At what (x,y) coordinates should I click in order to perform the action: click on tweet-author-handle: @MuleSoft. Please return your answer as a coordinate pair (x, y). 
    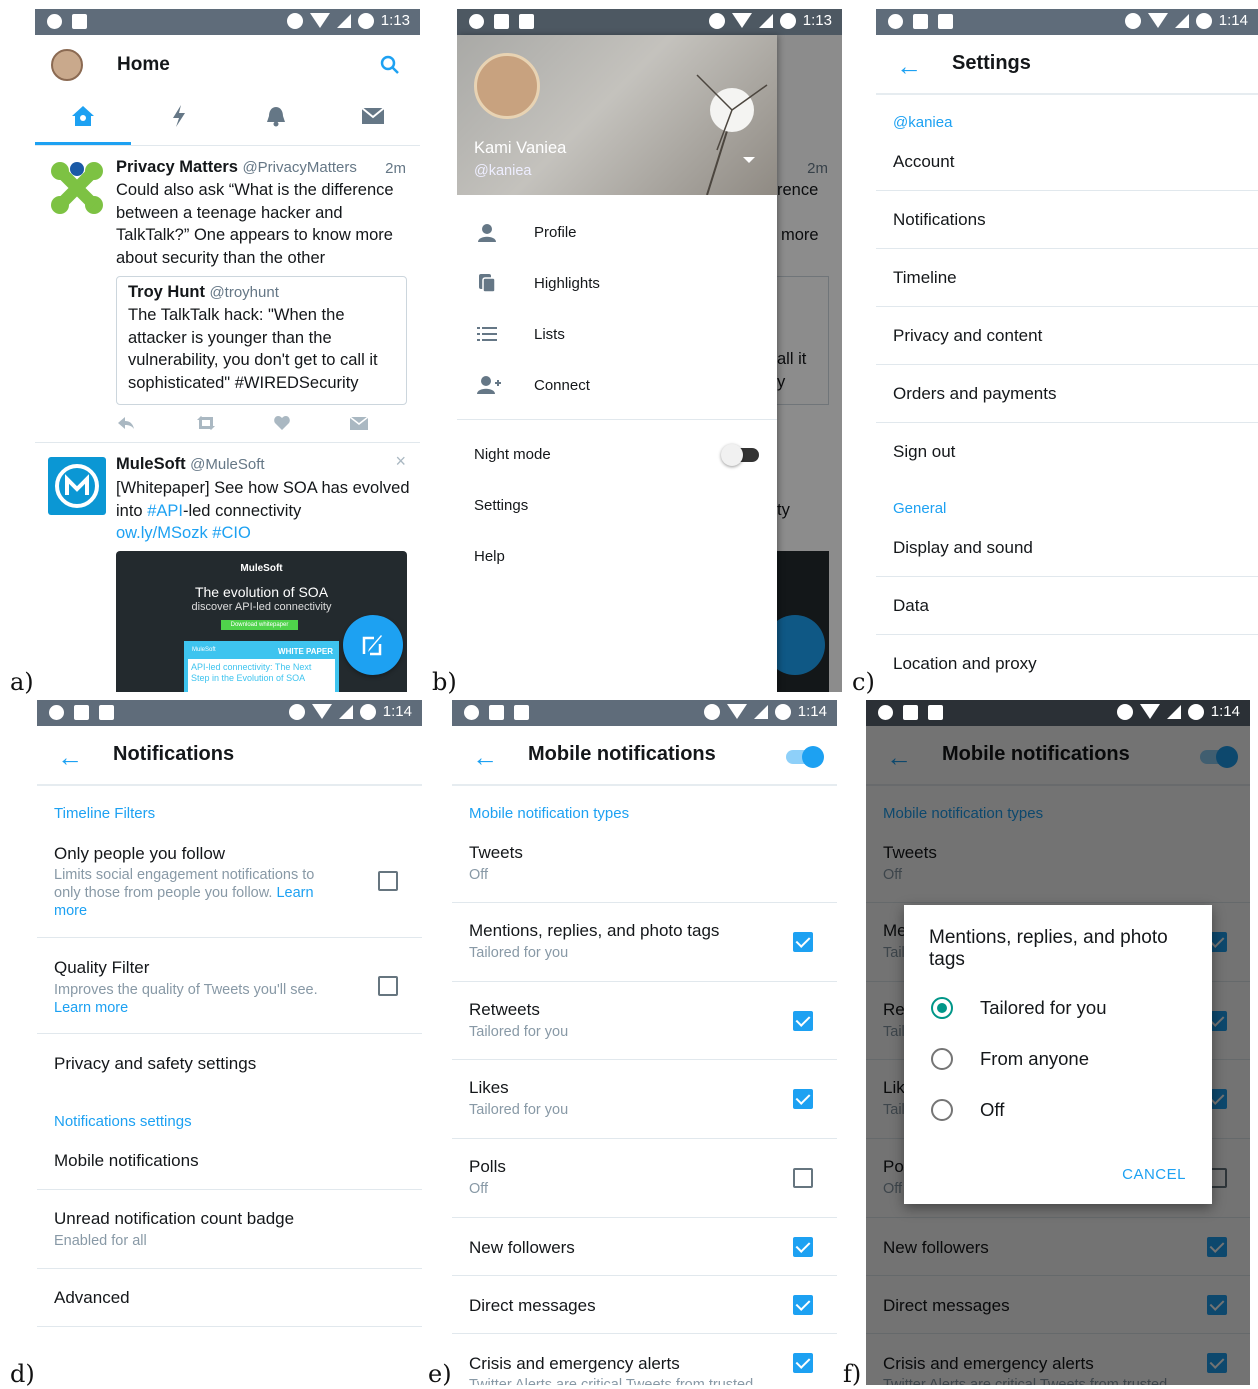
    Looking at the image, I should click on (227, 464).